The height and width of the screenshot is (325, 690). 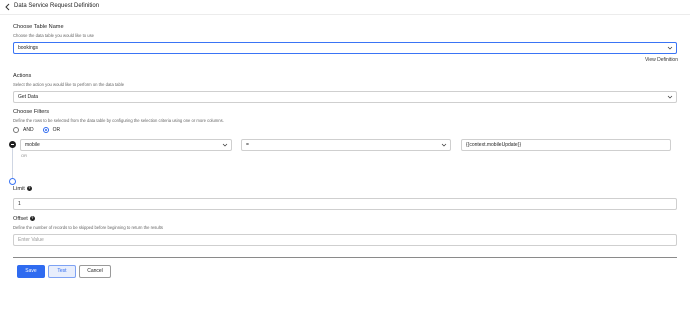 What do you see at coordinates (661, 60) in the screenshot?
I see `view-definition-link: View Definition` at bounding box center [661, 60].